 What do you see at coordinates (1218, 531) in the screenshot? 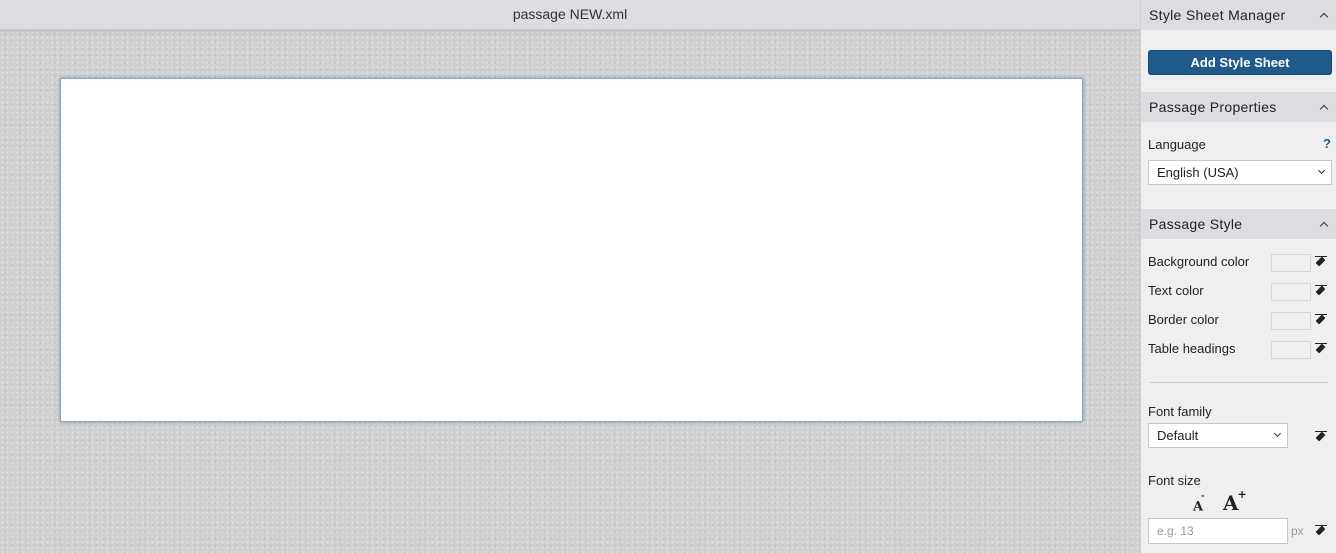
I see `font-size-input: e.g. 13` at bounding box center [1218, 531].